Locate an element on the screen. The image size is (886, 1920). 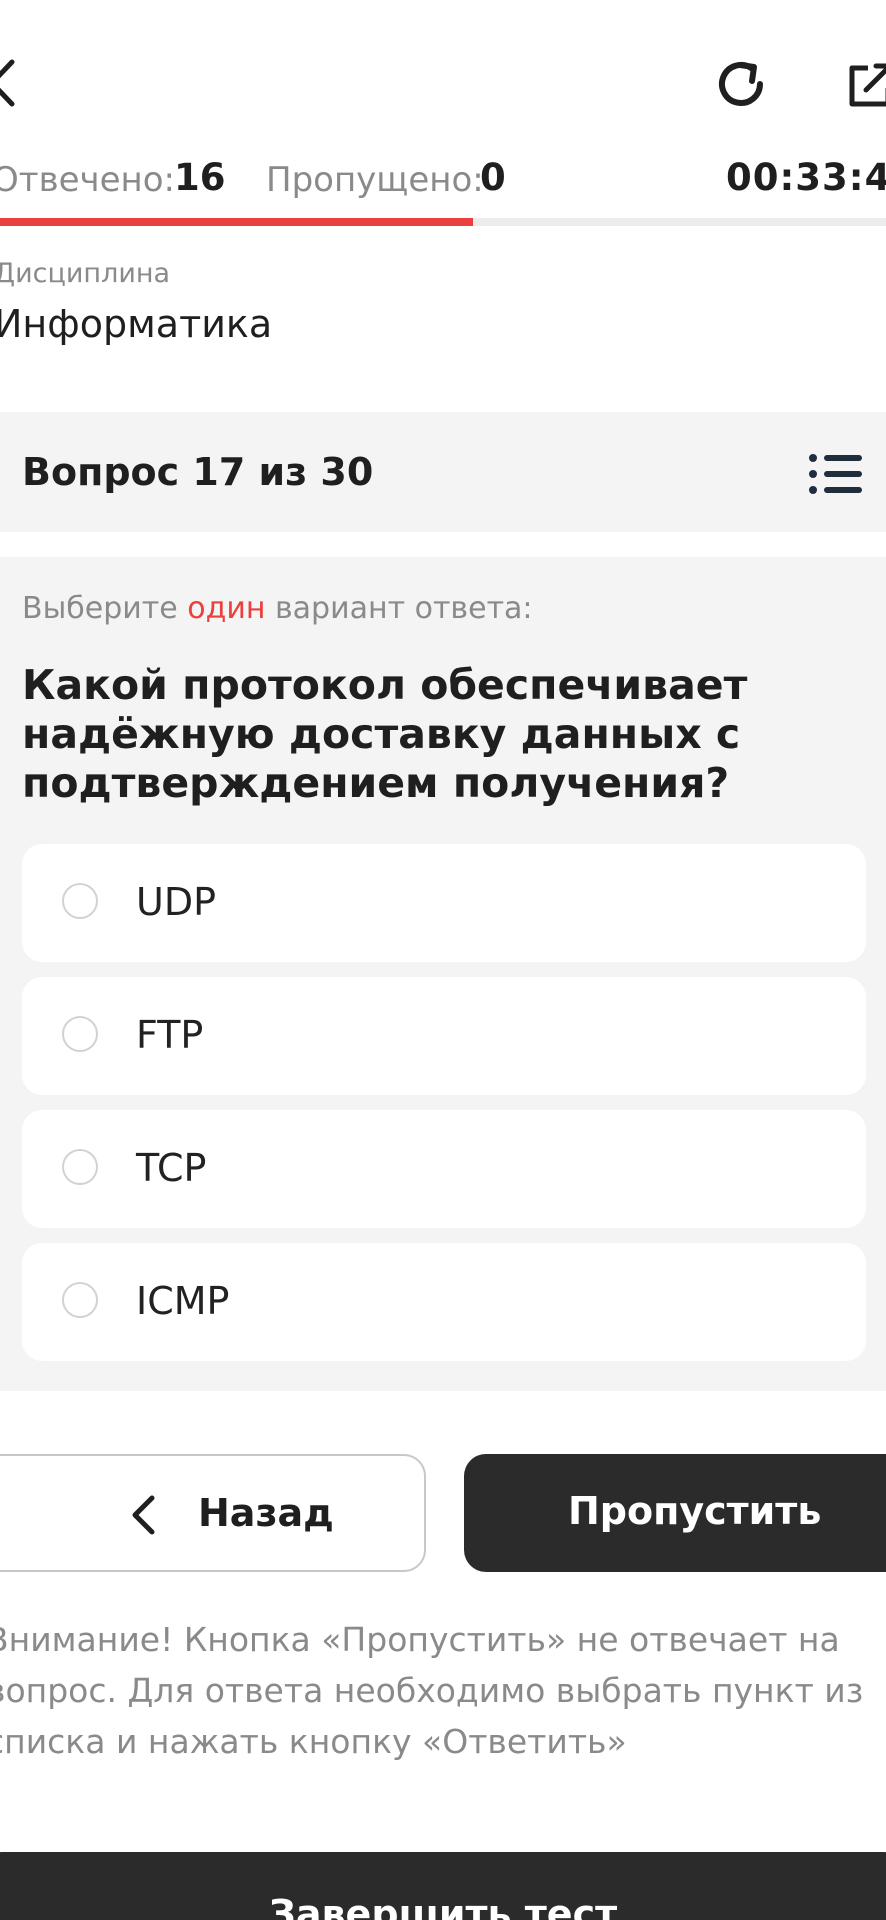
instruction-accent: один is located at coordinates (226, 608).